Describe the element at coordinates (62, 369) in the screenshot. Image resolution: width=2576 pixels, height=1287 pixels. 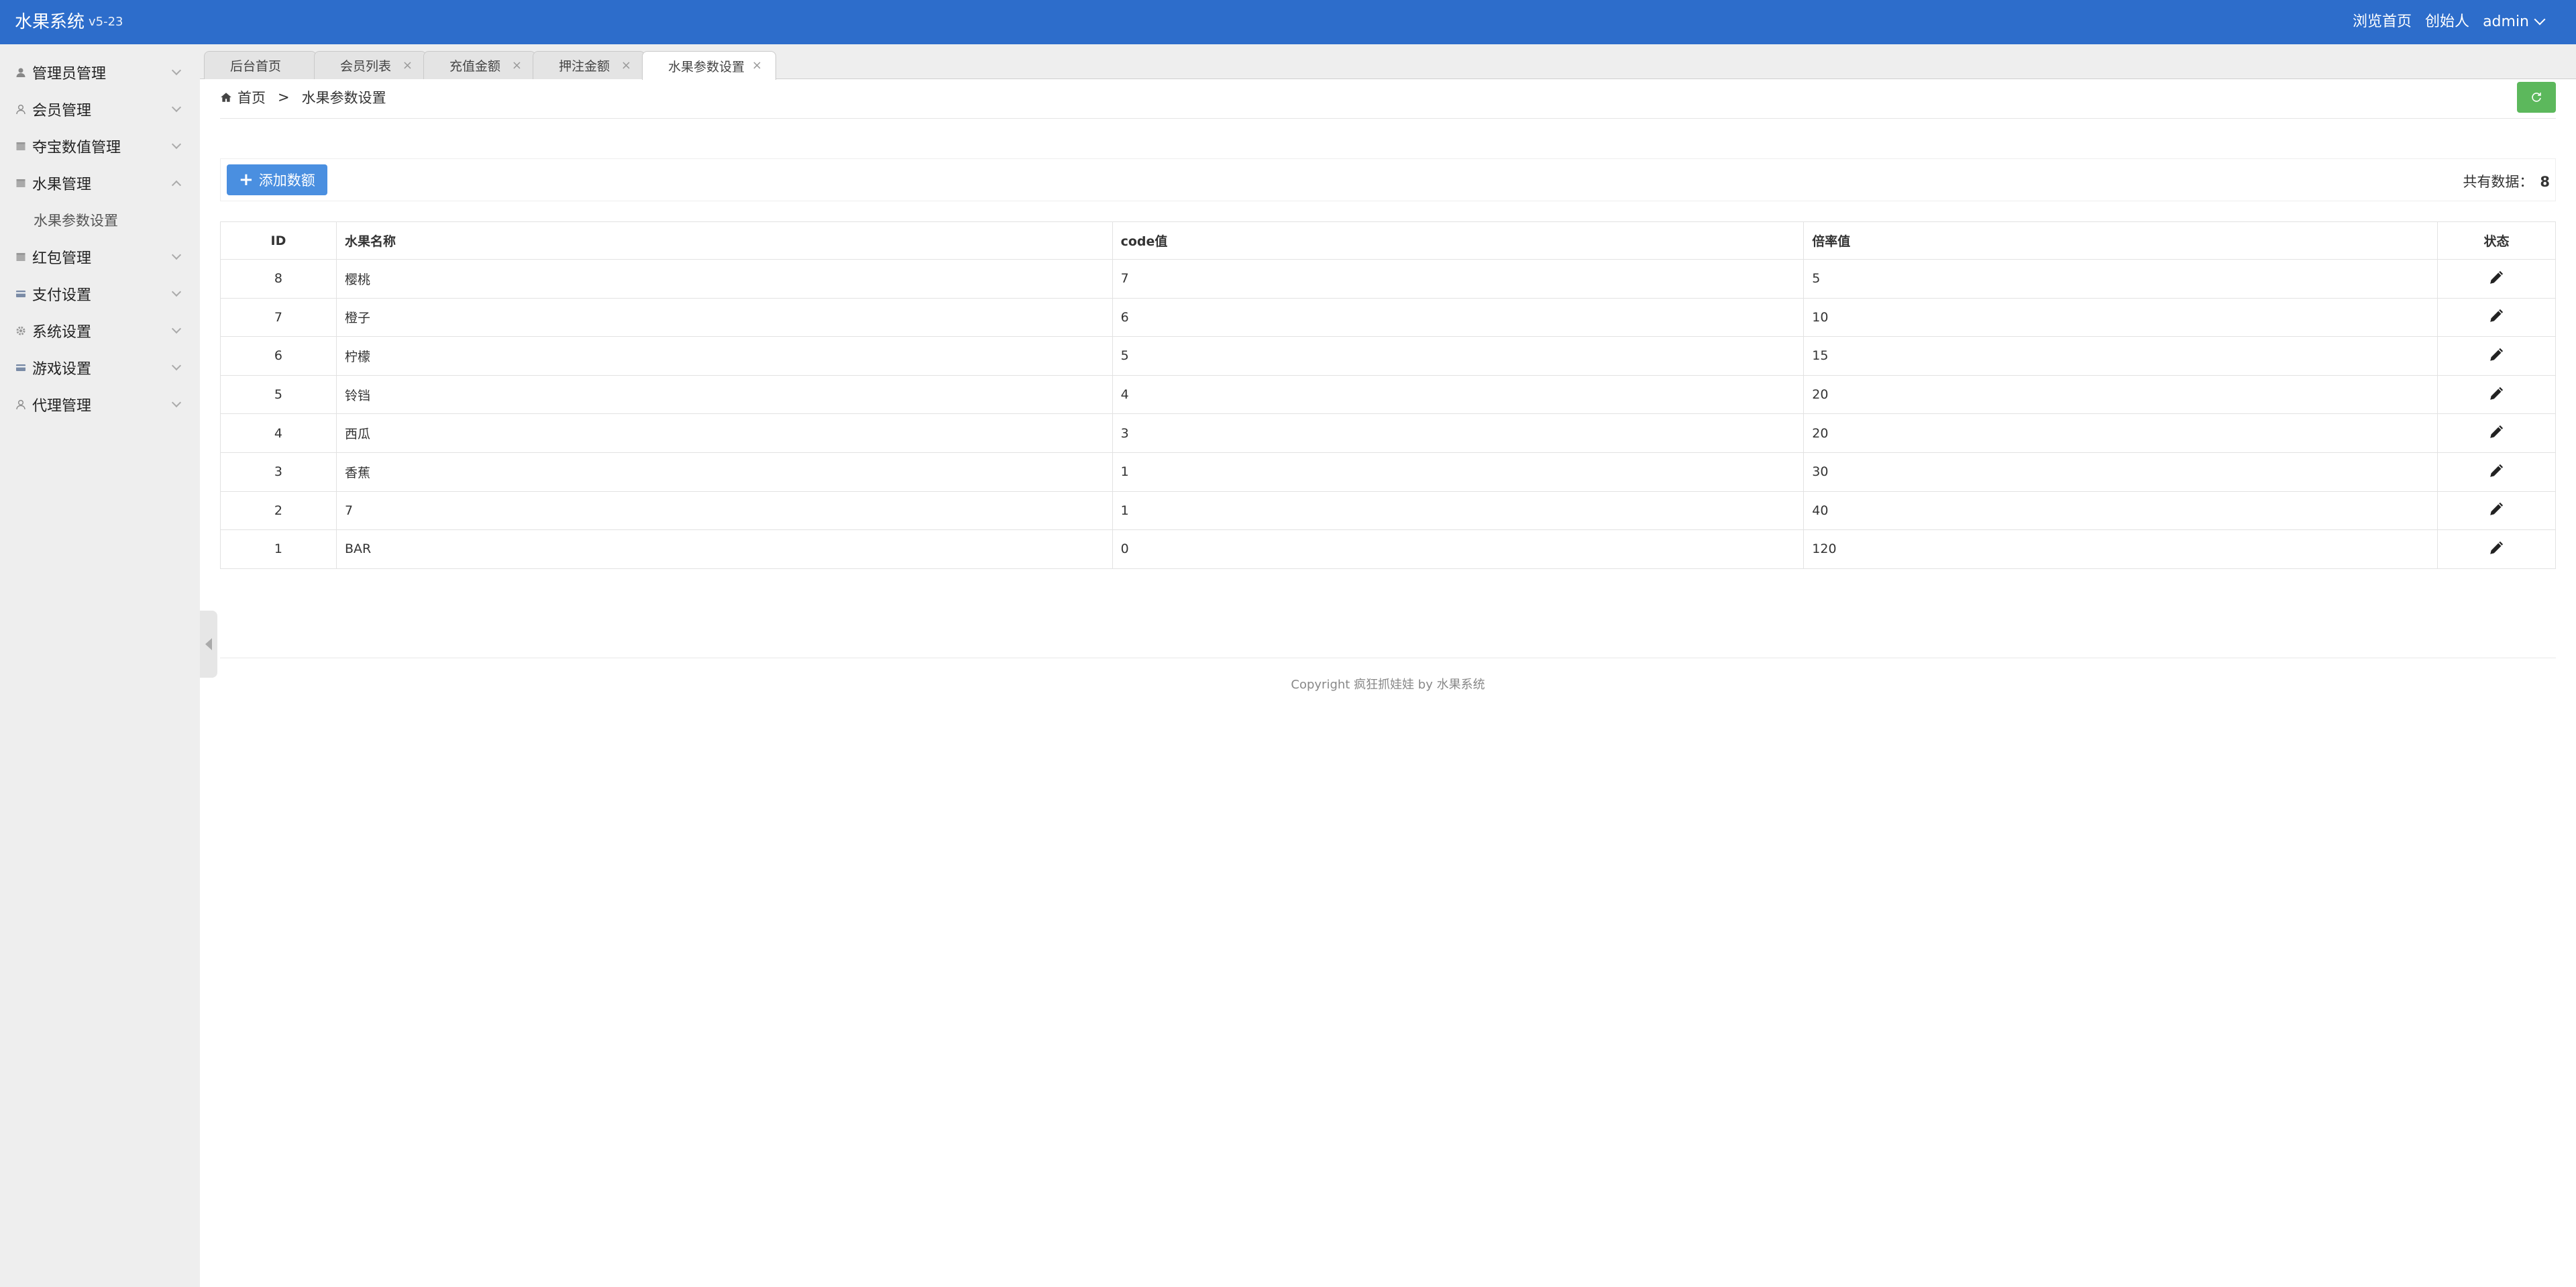
I see `sidebar-item-label: 游戏设置` at that location.